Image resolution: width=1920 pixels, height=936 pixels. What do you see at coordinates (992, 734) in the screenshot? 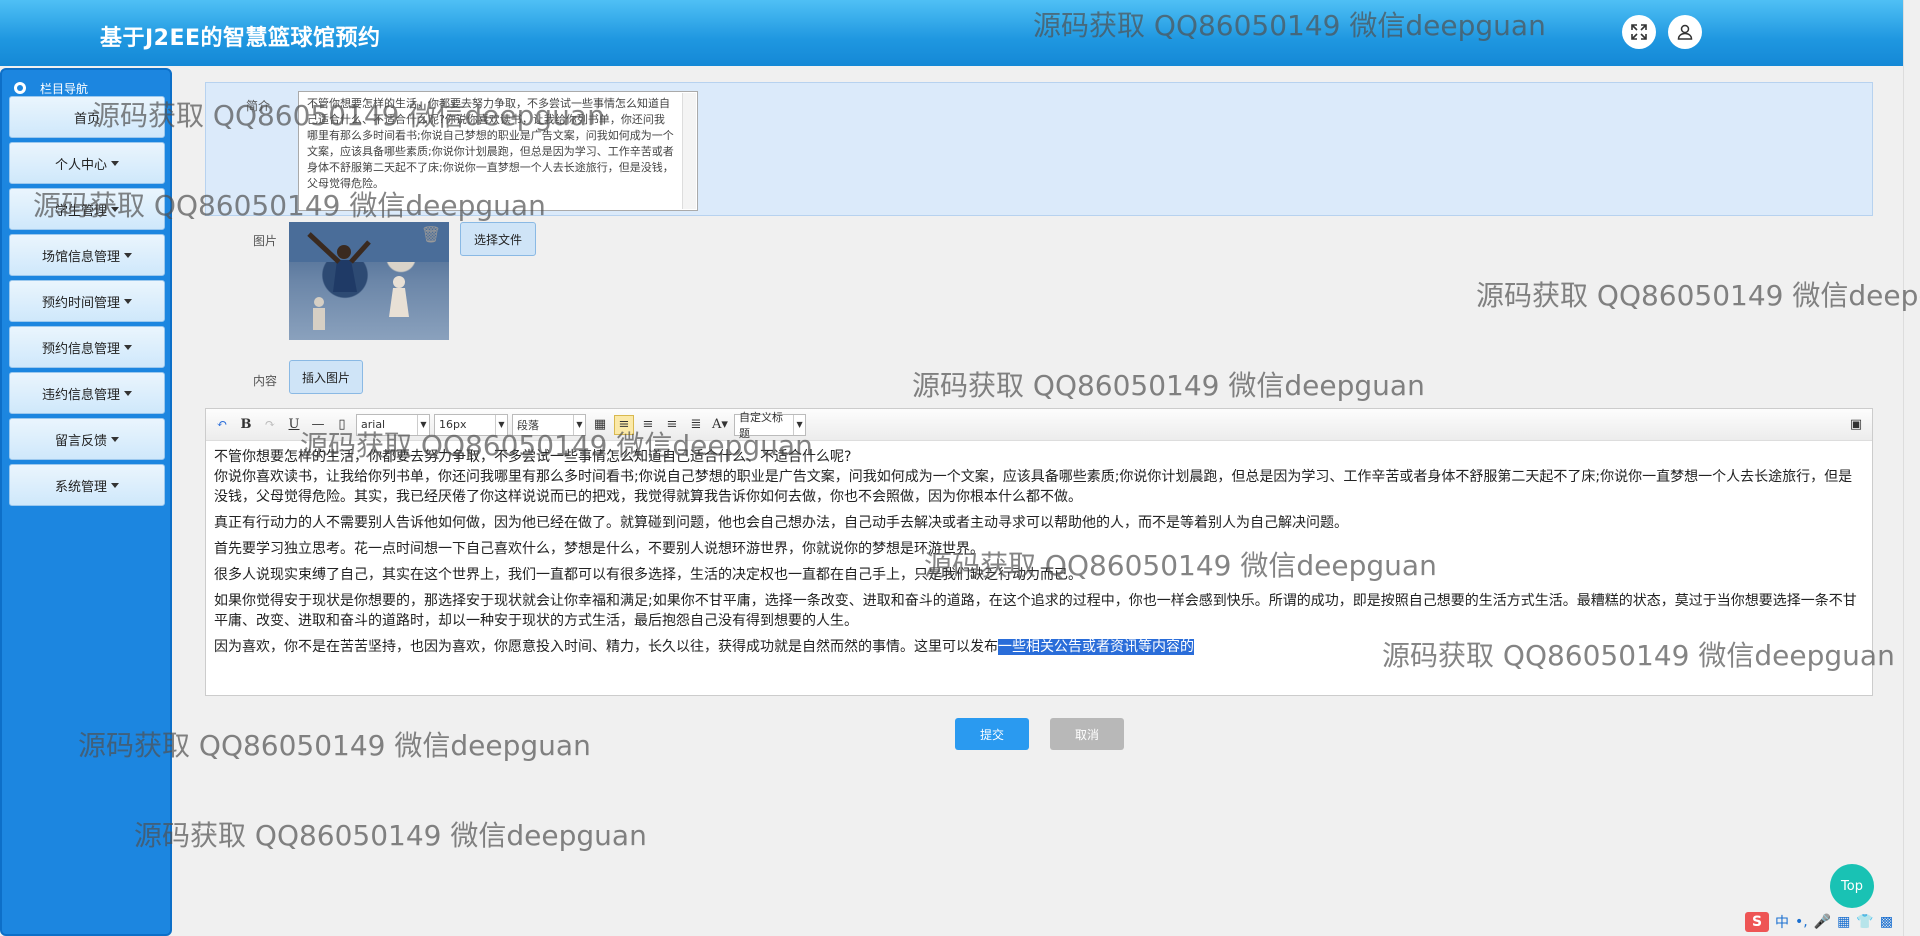
I see `submit-button: 提交` at bounding box center [992, 734].